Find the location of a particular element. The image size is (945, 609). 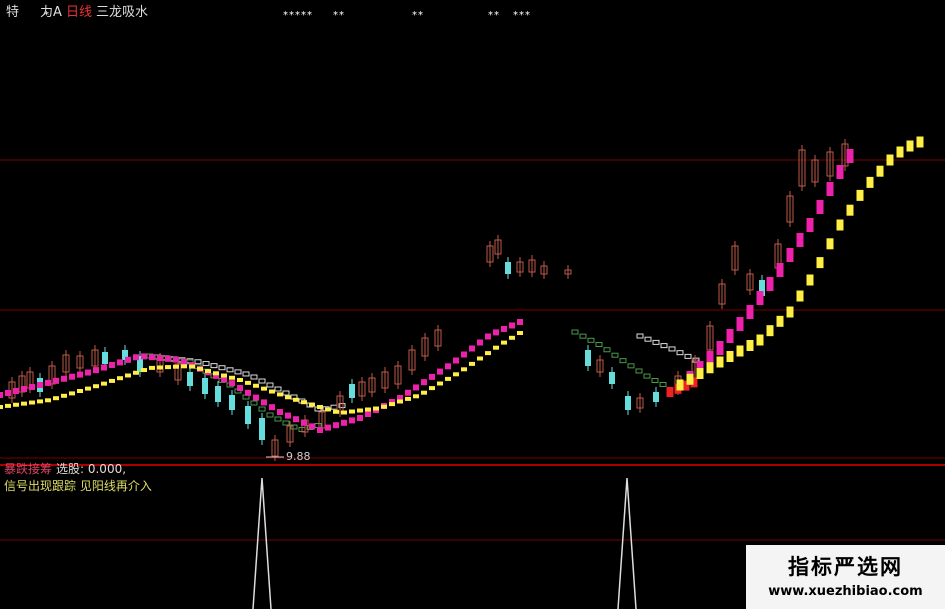

watermark-title: 指标严选网 is located at coordinates (845, 567).